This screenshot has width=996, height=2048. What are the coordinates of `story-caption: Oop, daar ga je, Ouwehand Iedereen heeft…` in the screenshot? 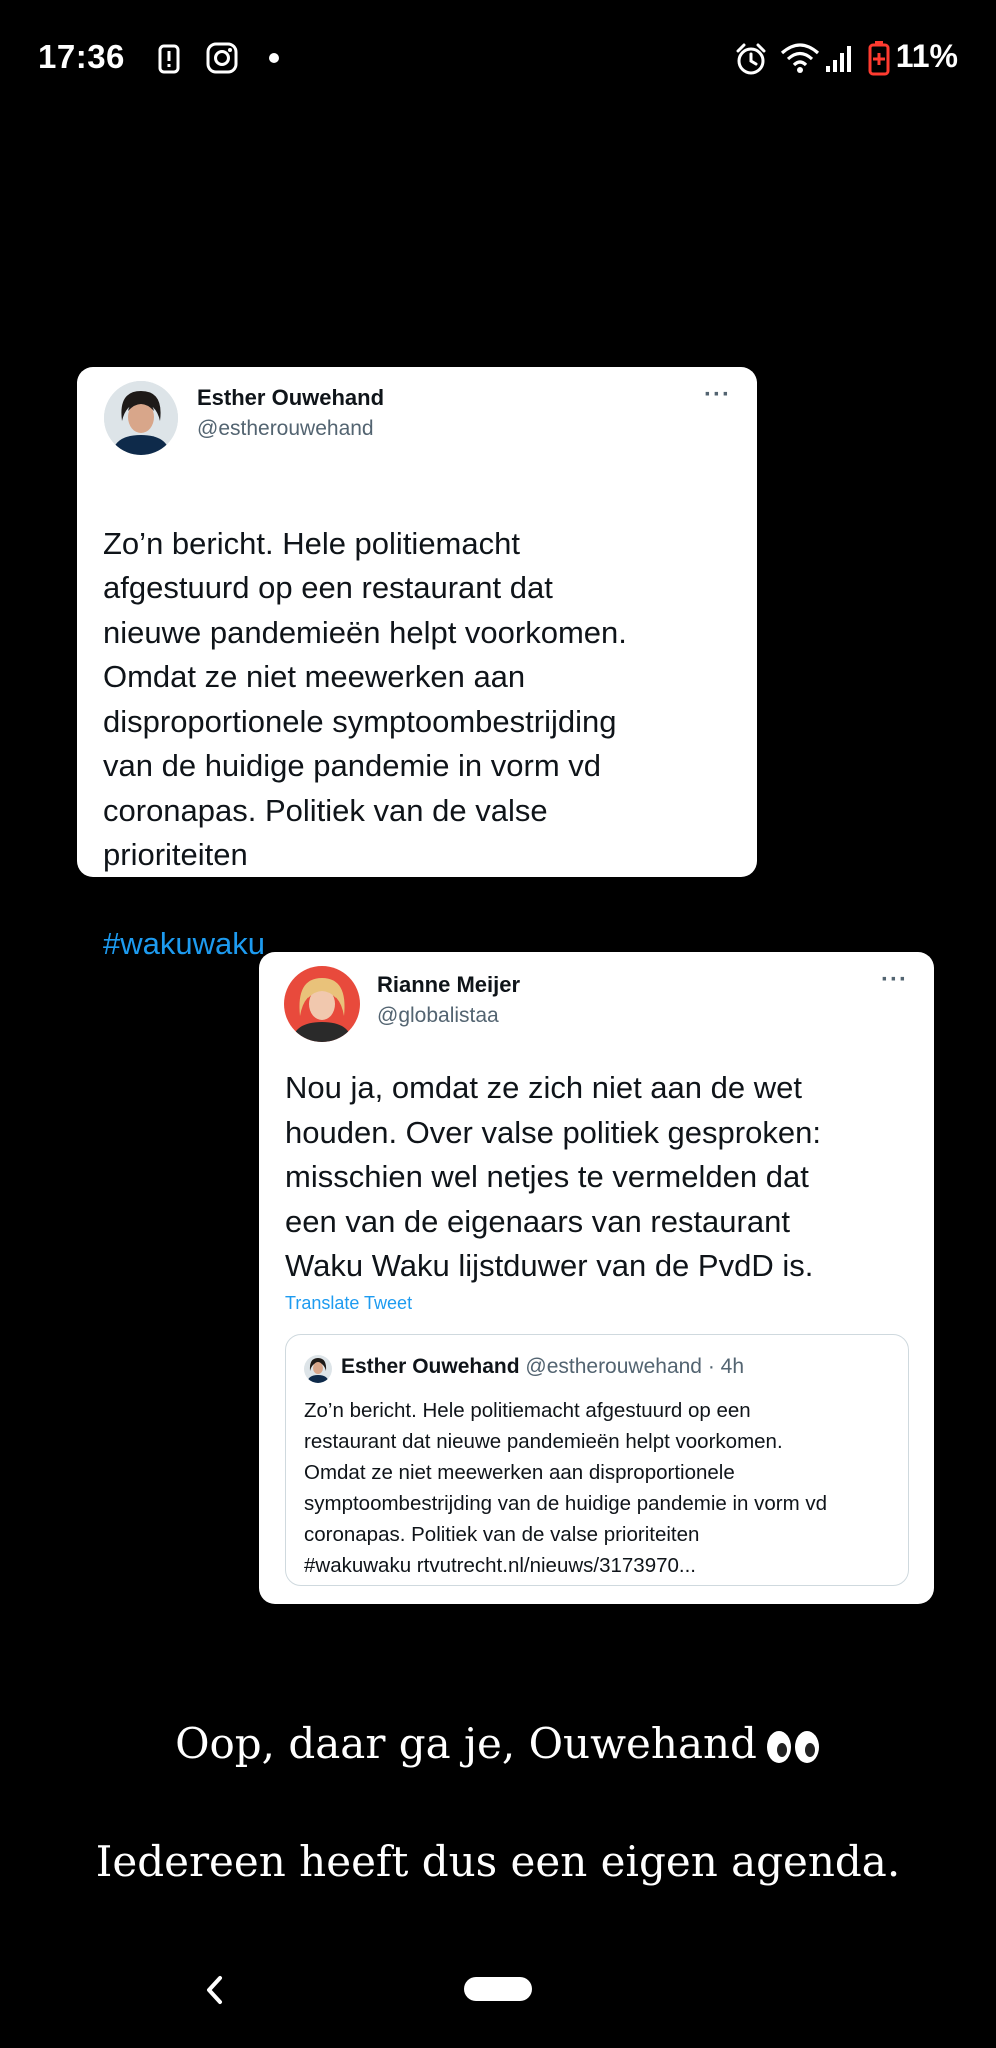 It's located at (498, 1773).